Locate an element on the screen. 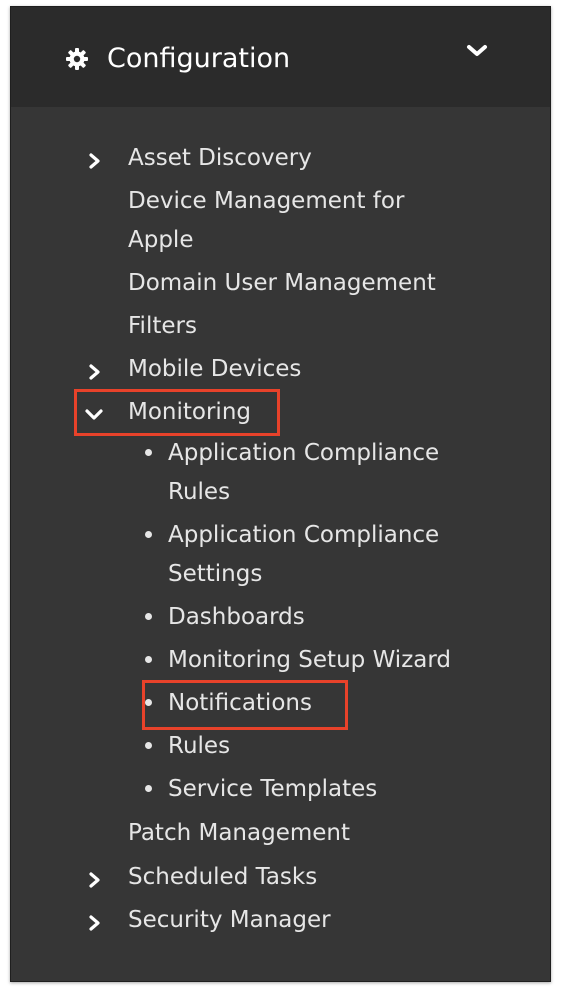  submenu-item-app-compliance-settings-line2: Settings is located at coordinates (215, 574).